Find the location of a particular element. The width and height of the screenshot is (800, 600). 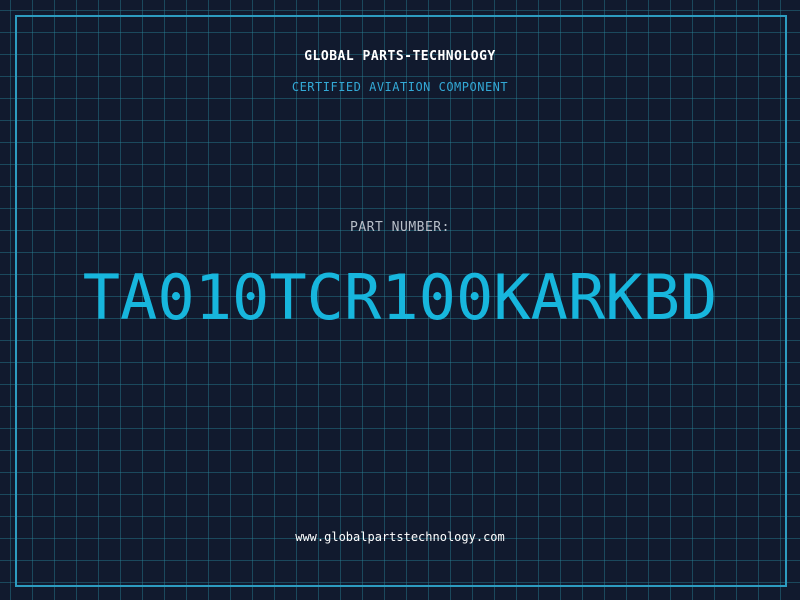

company-name: GLOBAL PARTS-TECHNOLOGY is located at coordinates (400, 56).